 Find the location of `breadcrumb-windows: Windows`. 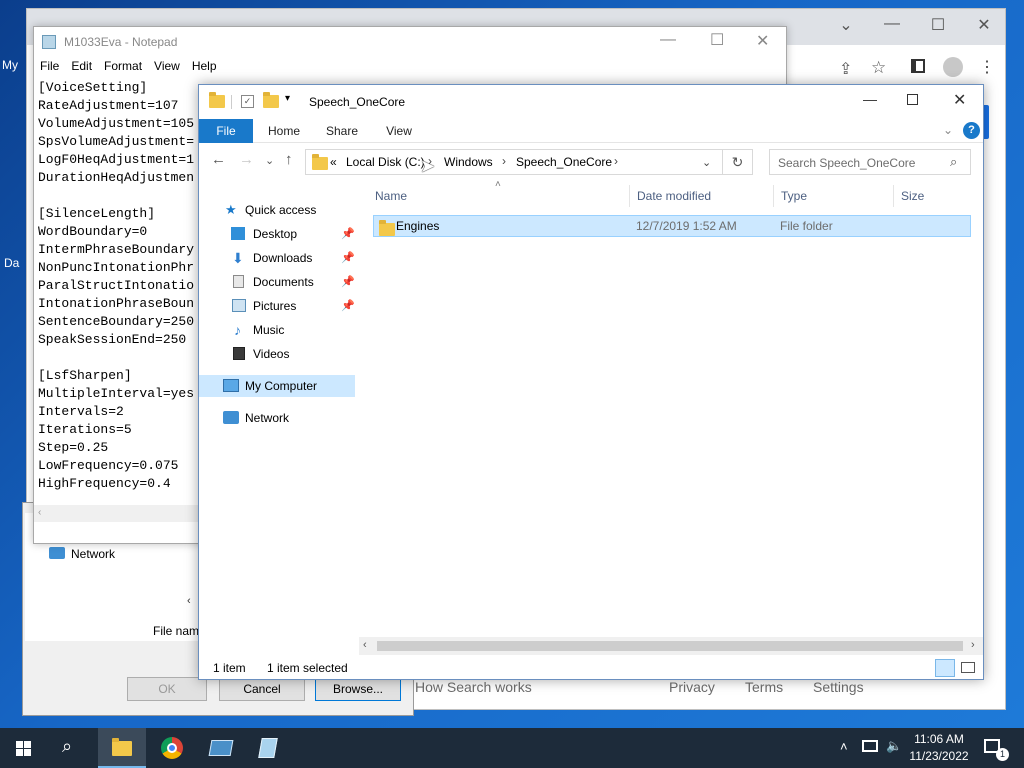

breadcrumb-windows: Windows is located at coordinates (468, 162).